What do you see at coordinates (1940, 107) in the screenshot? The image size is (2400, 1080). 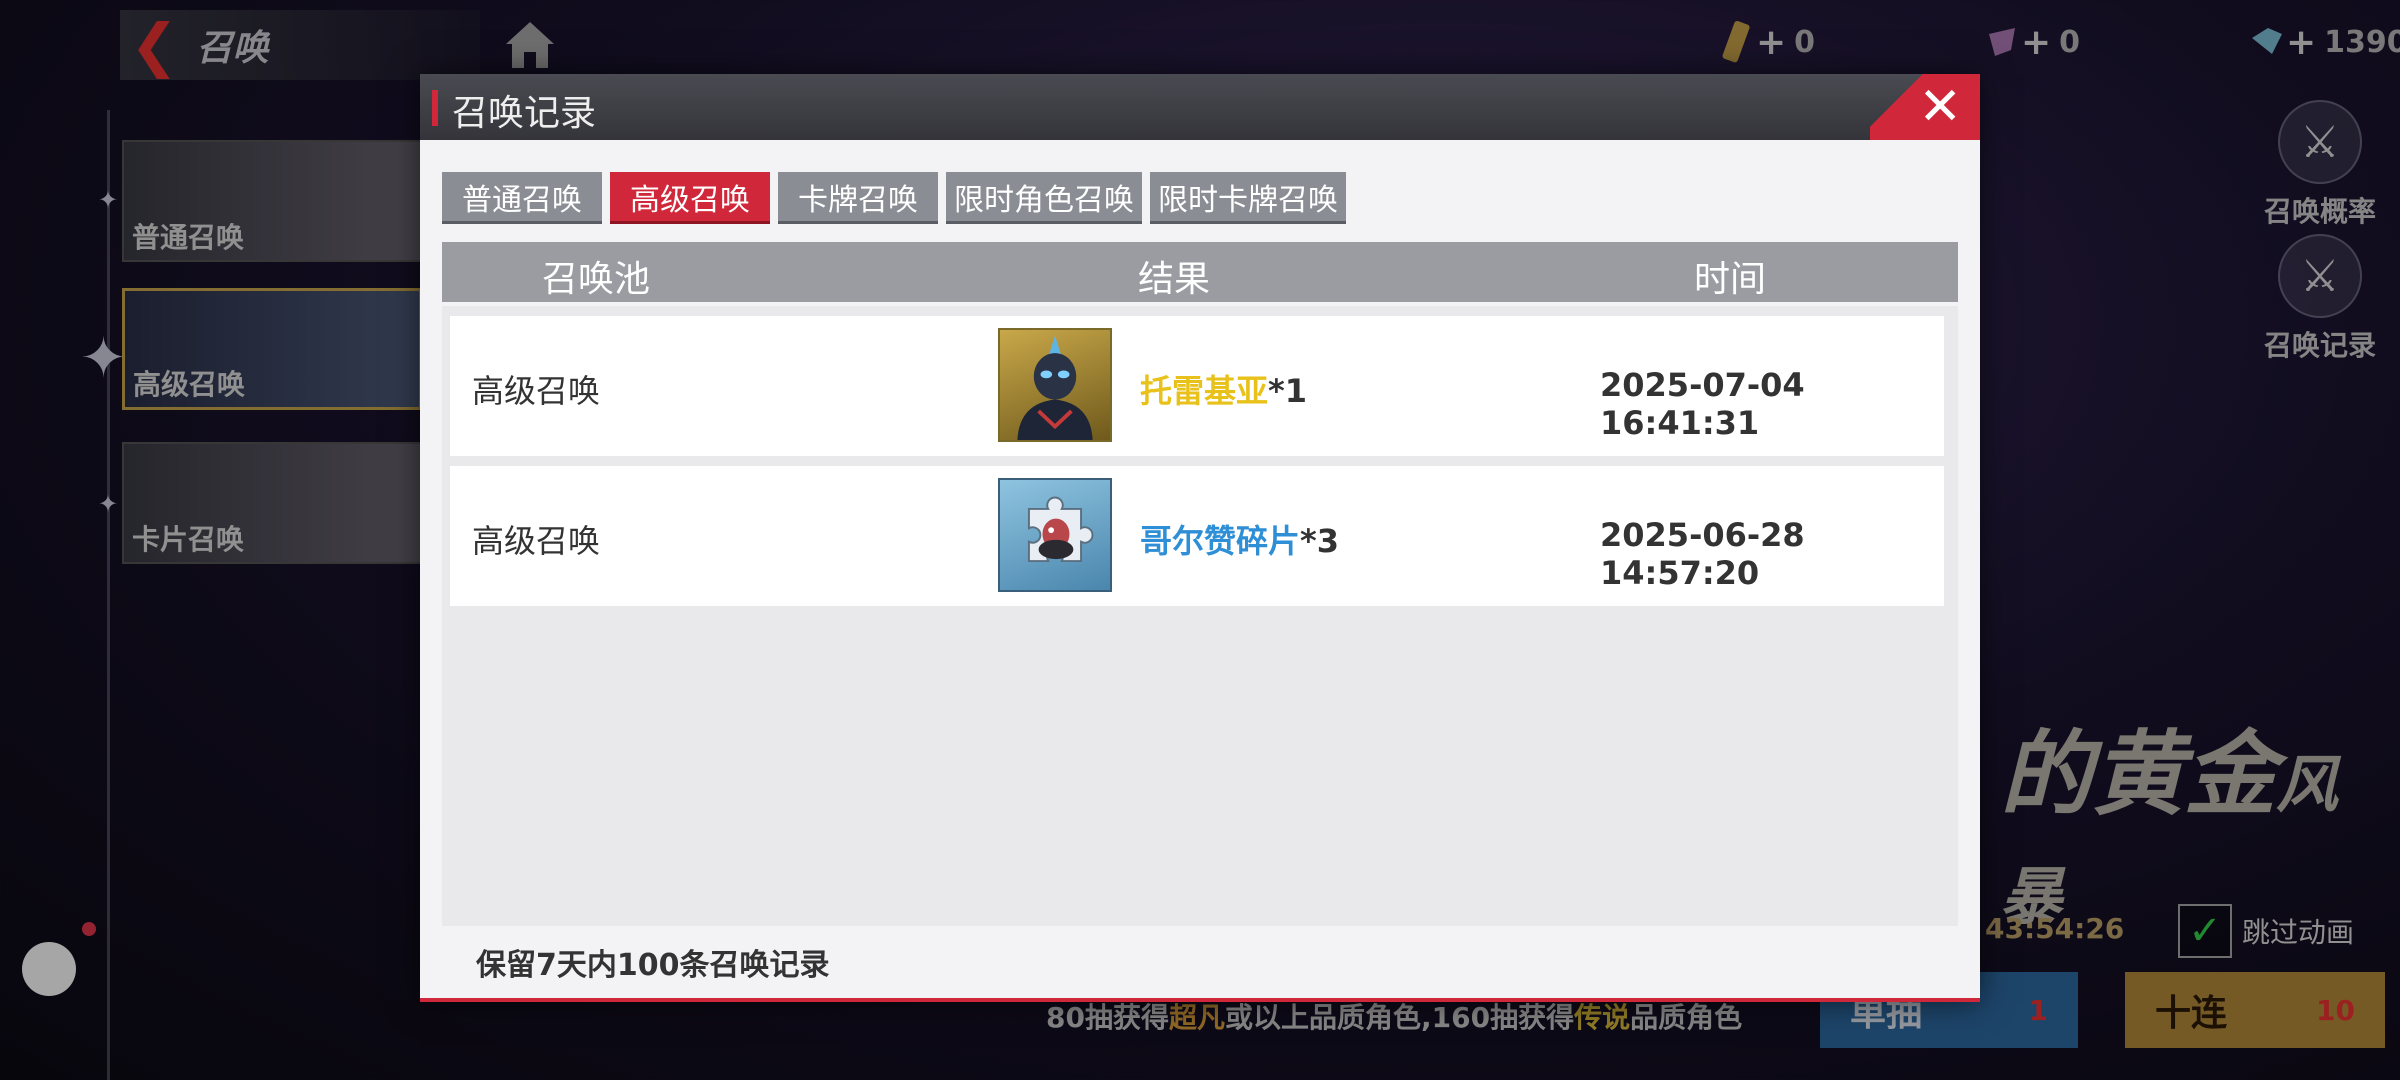 I see `close-icon: ✕` at bounding box center [1940, 107].